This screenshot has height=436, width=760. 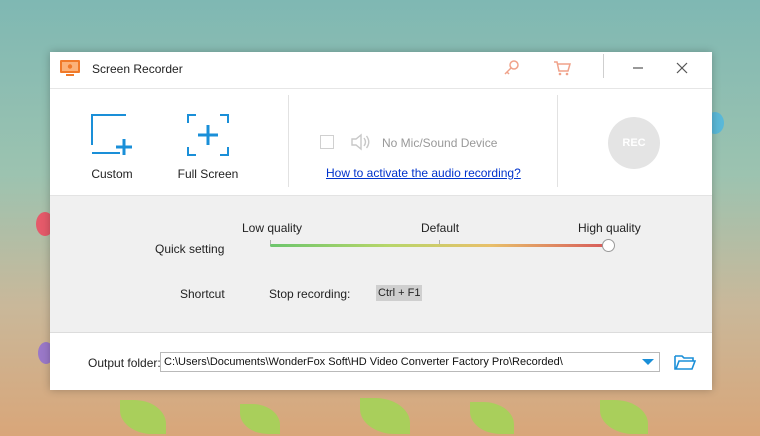 I want to click on quality-slider-thumb, so click(x=608, y=245).